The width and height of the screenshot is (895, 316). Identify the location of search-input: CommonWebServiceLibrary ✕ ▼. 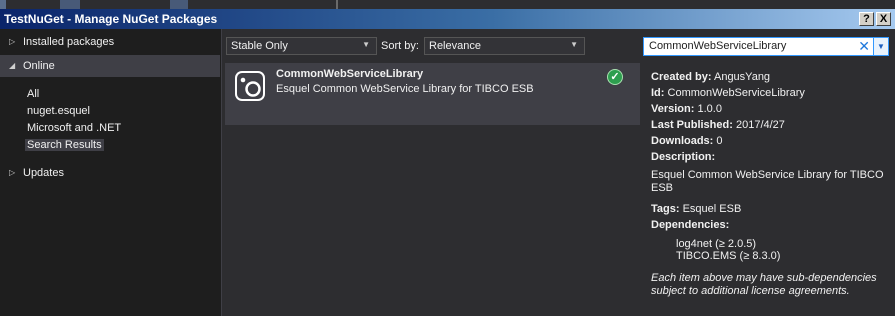
(766, 46).